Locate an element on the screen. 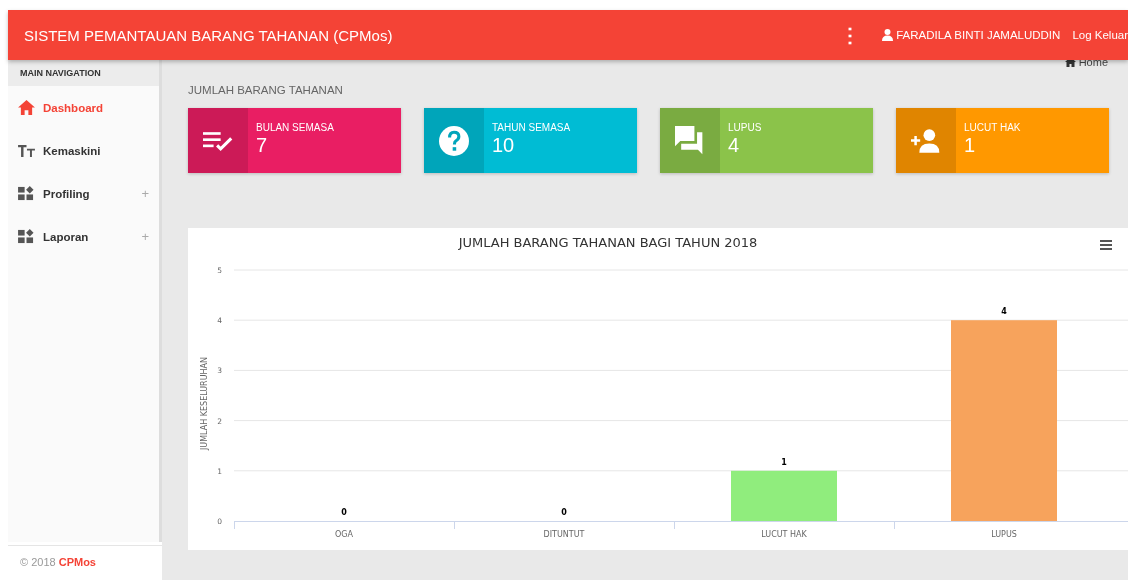 Image resolution: width=1128 pixels, height=580 pixels. nav-heading: MAIN NAVIGATION is located at coordinates (83, 73).